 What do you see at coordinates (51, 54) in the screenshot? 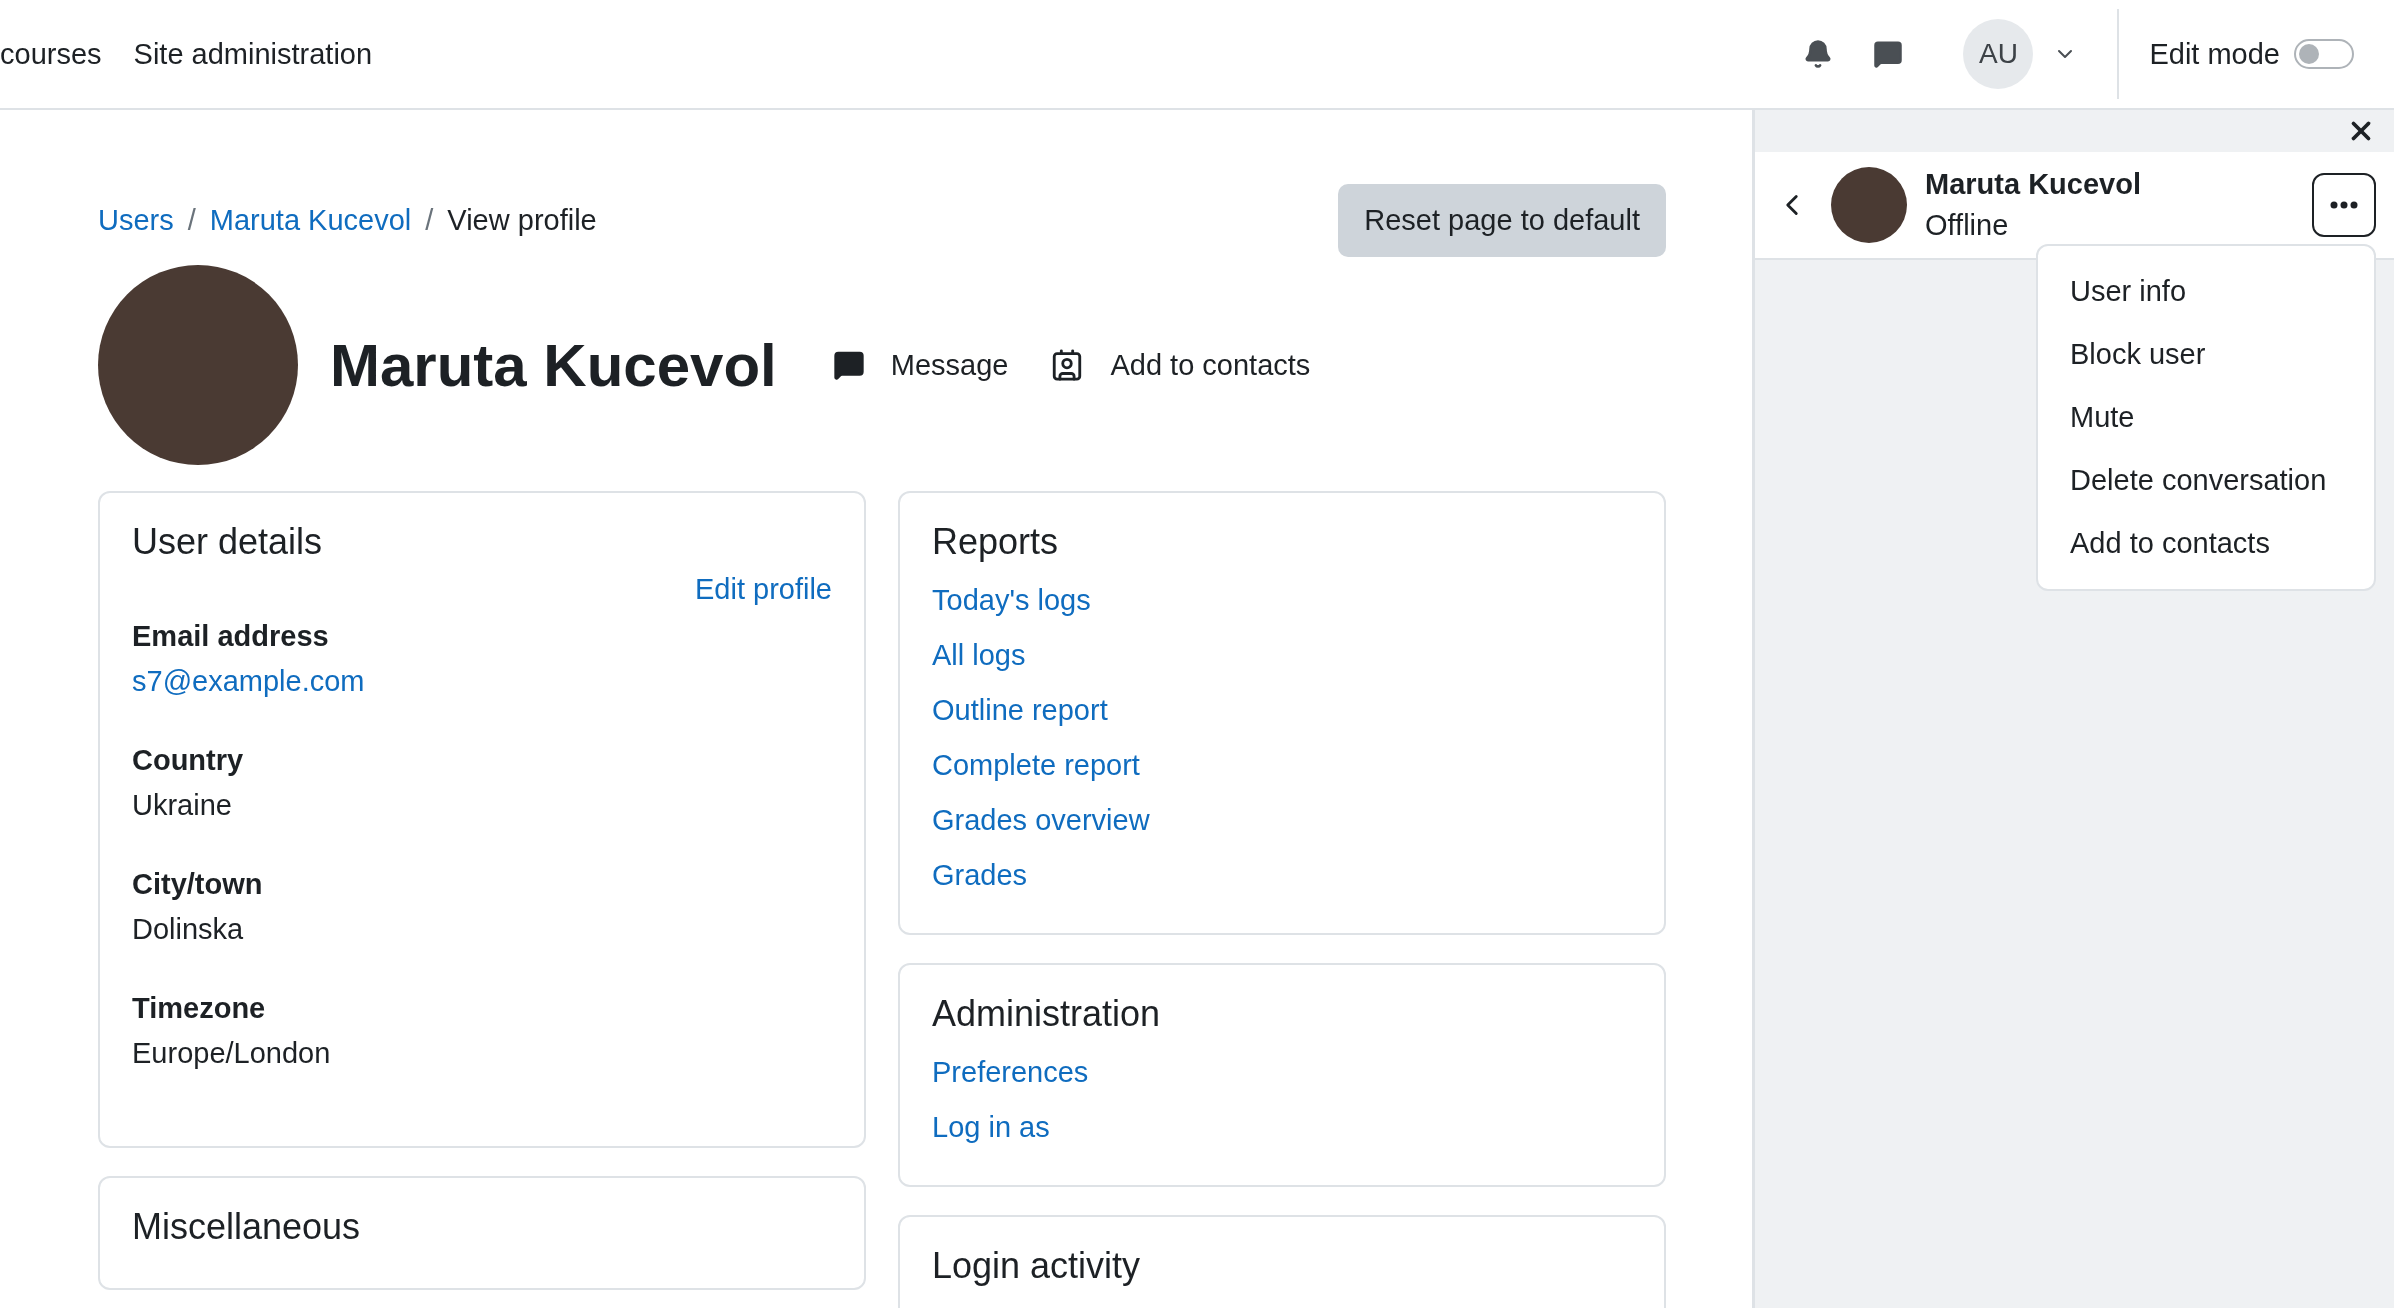
I see `nav-link: courses` at bounding box center [51, 54].